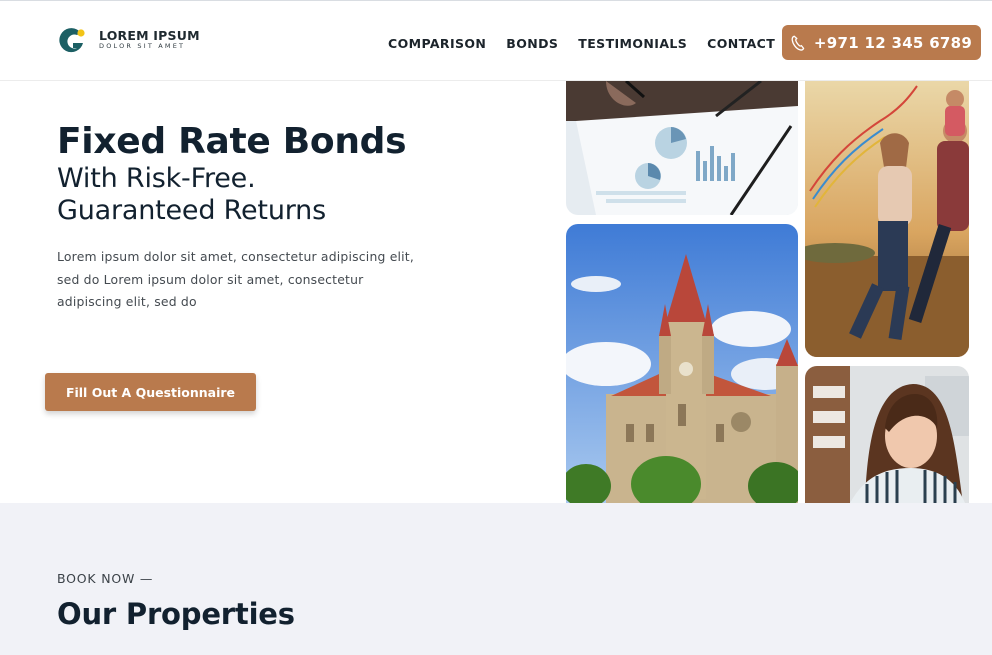 Image resolution: width=992 pixels, height=655 pixels. What do you see at coordinates (682, 363) in the screenshot?
I see `church-photo` at bounding box center [682, 363].